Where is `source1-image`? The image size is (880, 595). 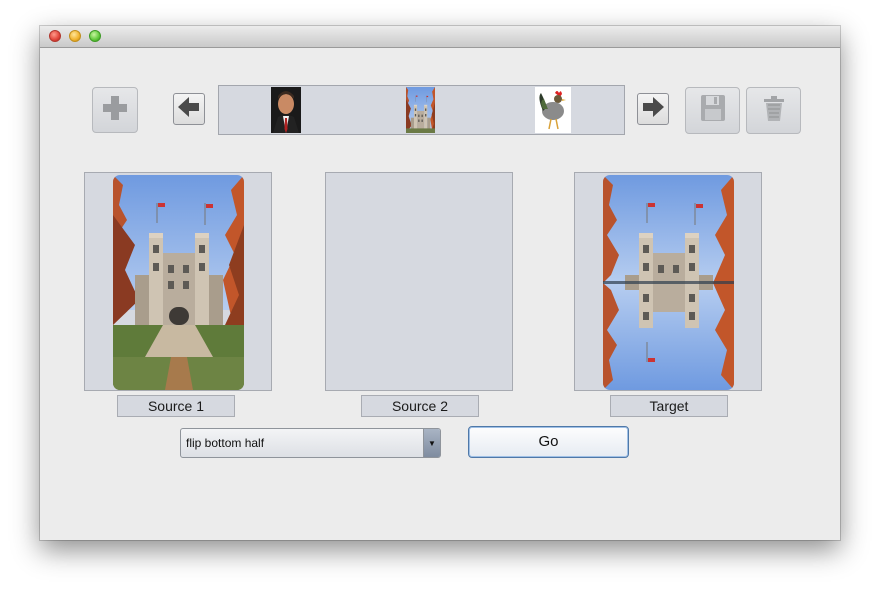 source1-image is located at coordinates (178, 282).